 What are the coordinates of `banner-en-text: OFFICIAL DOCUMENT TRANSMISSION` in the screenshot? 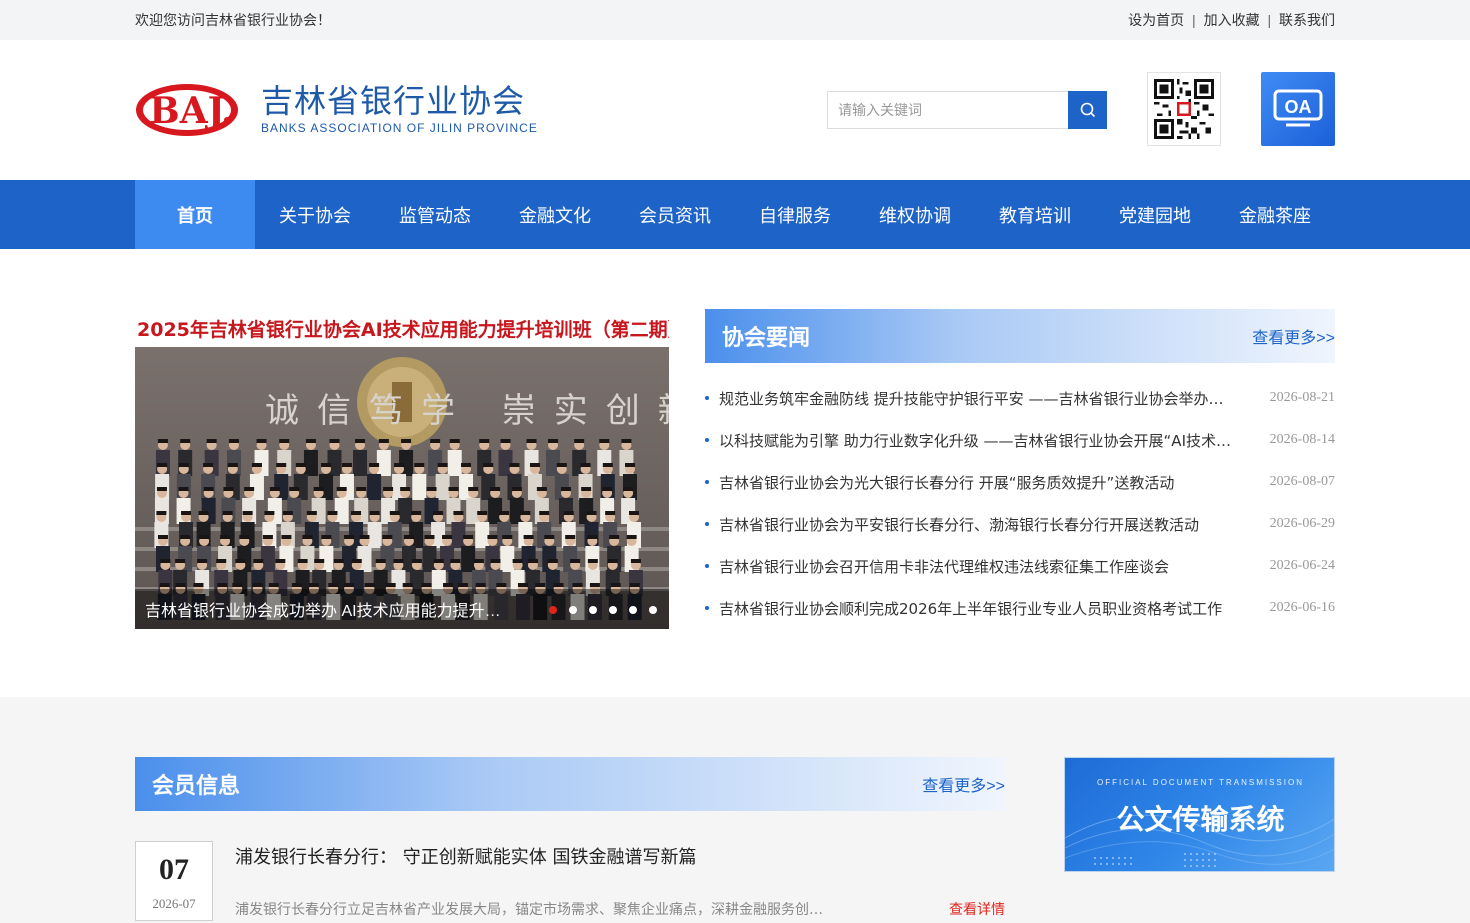 It's located at (1200, 782).